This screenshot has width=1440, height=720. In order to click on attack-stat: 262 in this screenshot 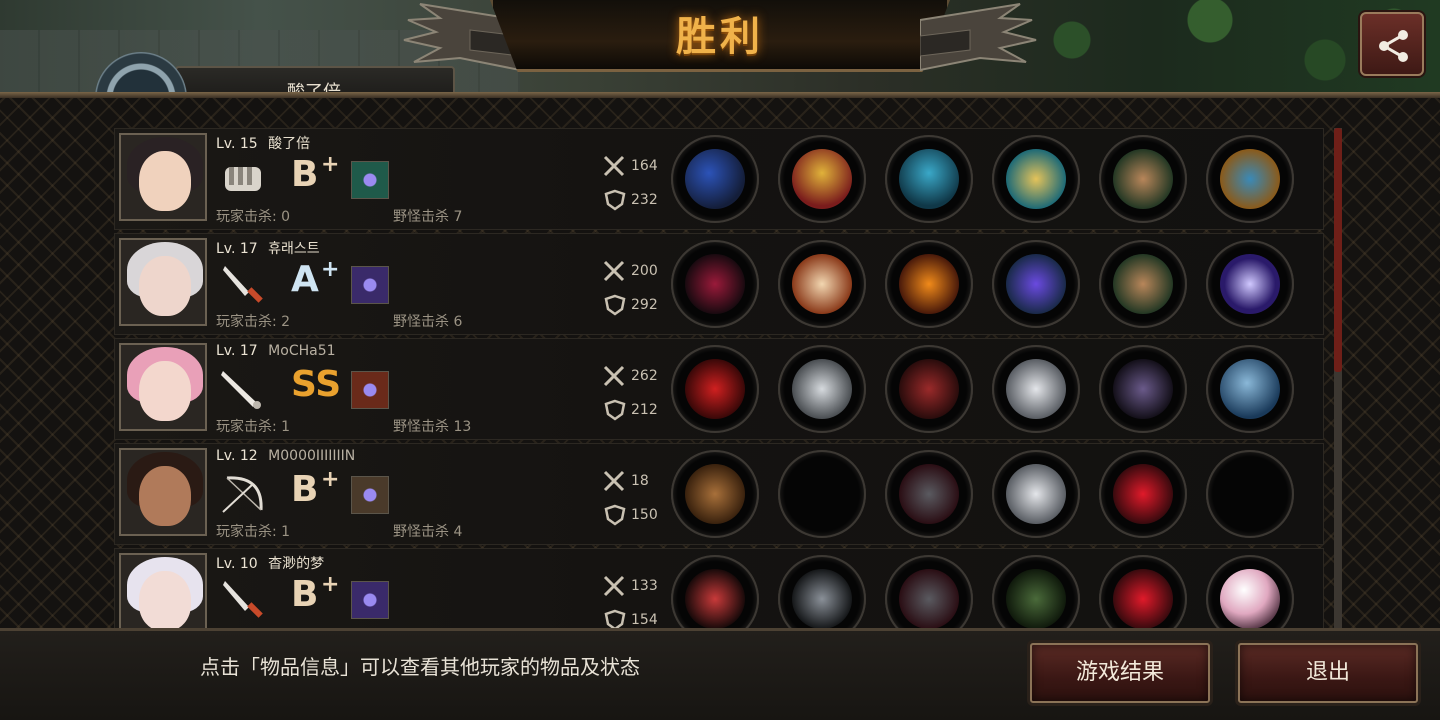, I will do `click(635, 376)`.